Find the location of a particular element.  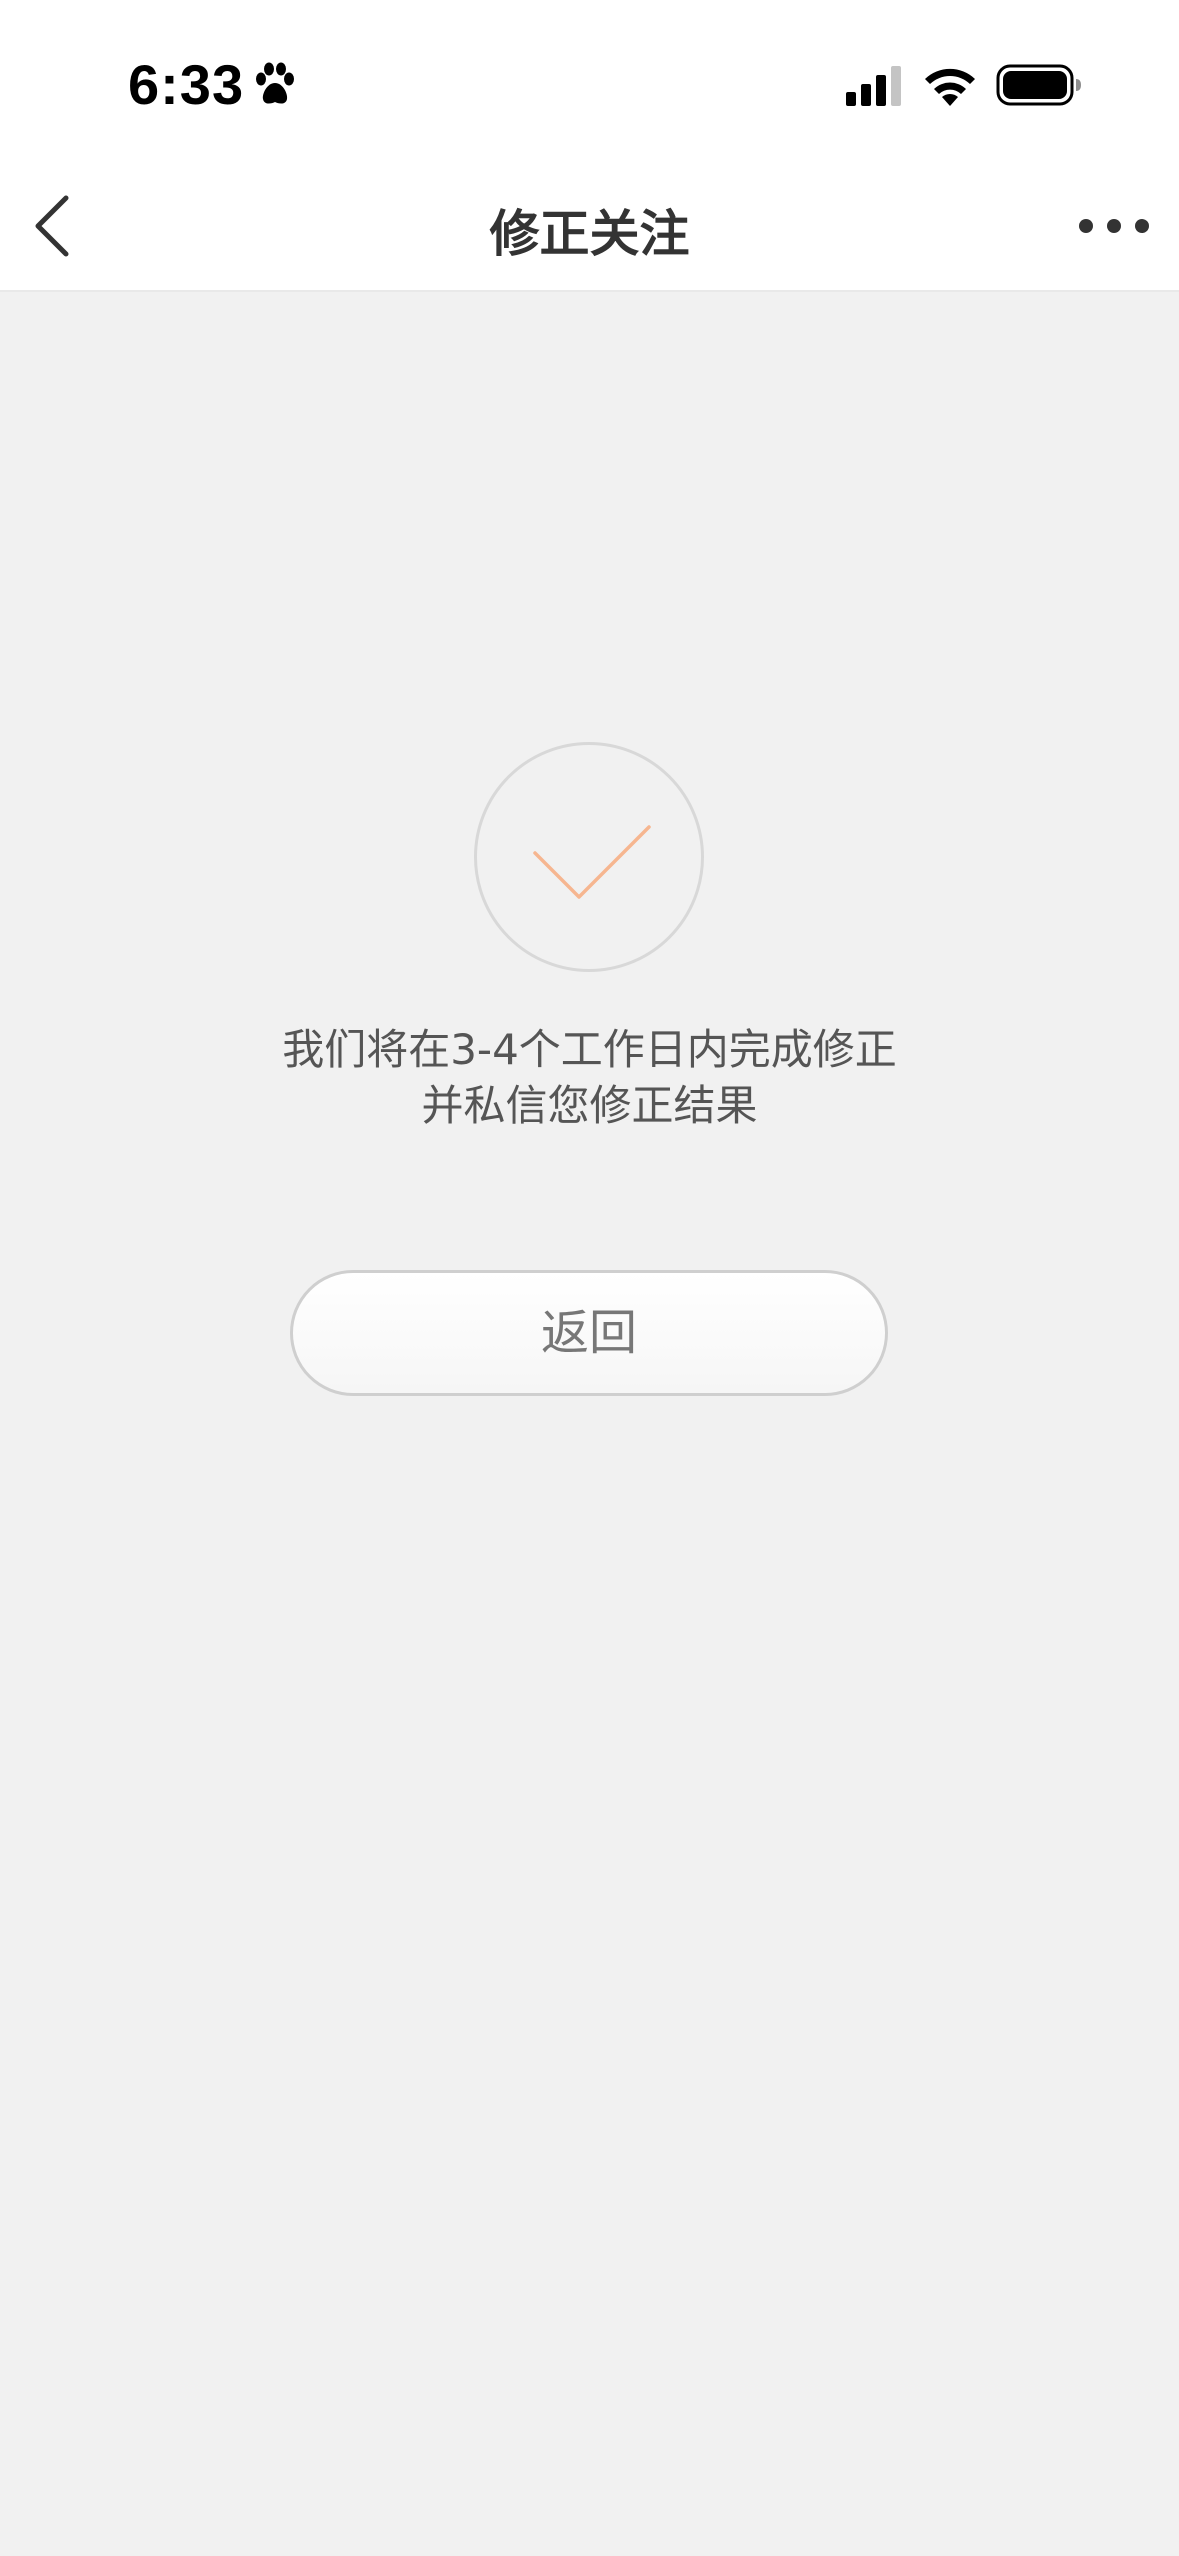

return-button: 返回 is located at coordinates (589, 1333).